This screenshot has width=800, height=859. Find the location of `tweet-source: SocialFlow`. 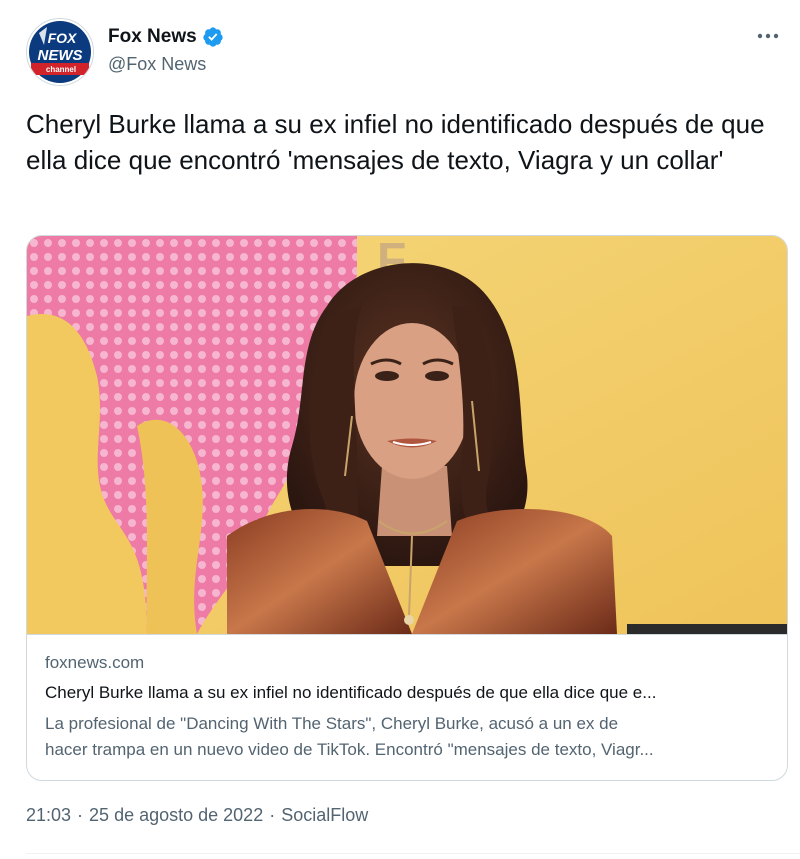

tweet-source: SocialFlow is located at coordinates (324, 815).